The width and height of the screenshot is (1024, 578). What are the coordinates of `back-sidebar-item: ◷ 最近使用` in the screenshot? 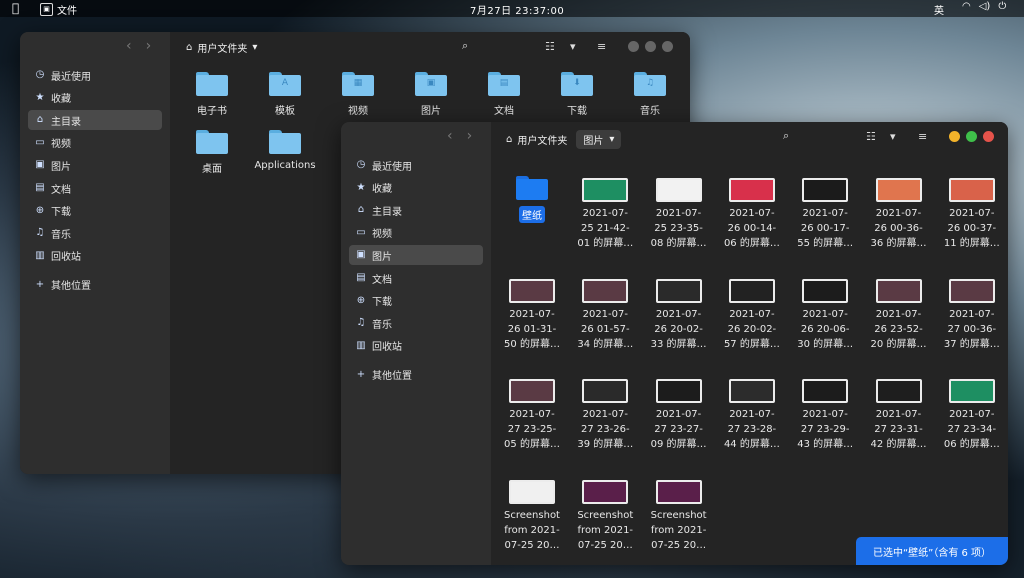 It's located at (95, 75).